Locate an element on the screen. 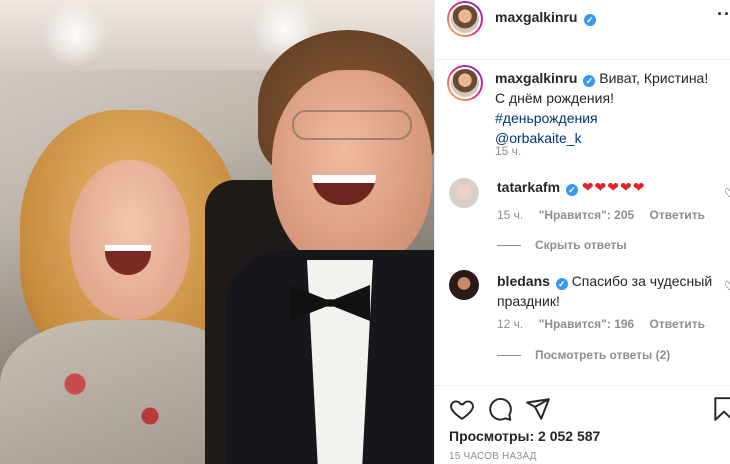  replies-label: Скрыть ответы is located at coordinates (581, 245).